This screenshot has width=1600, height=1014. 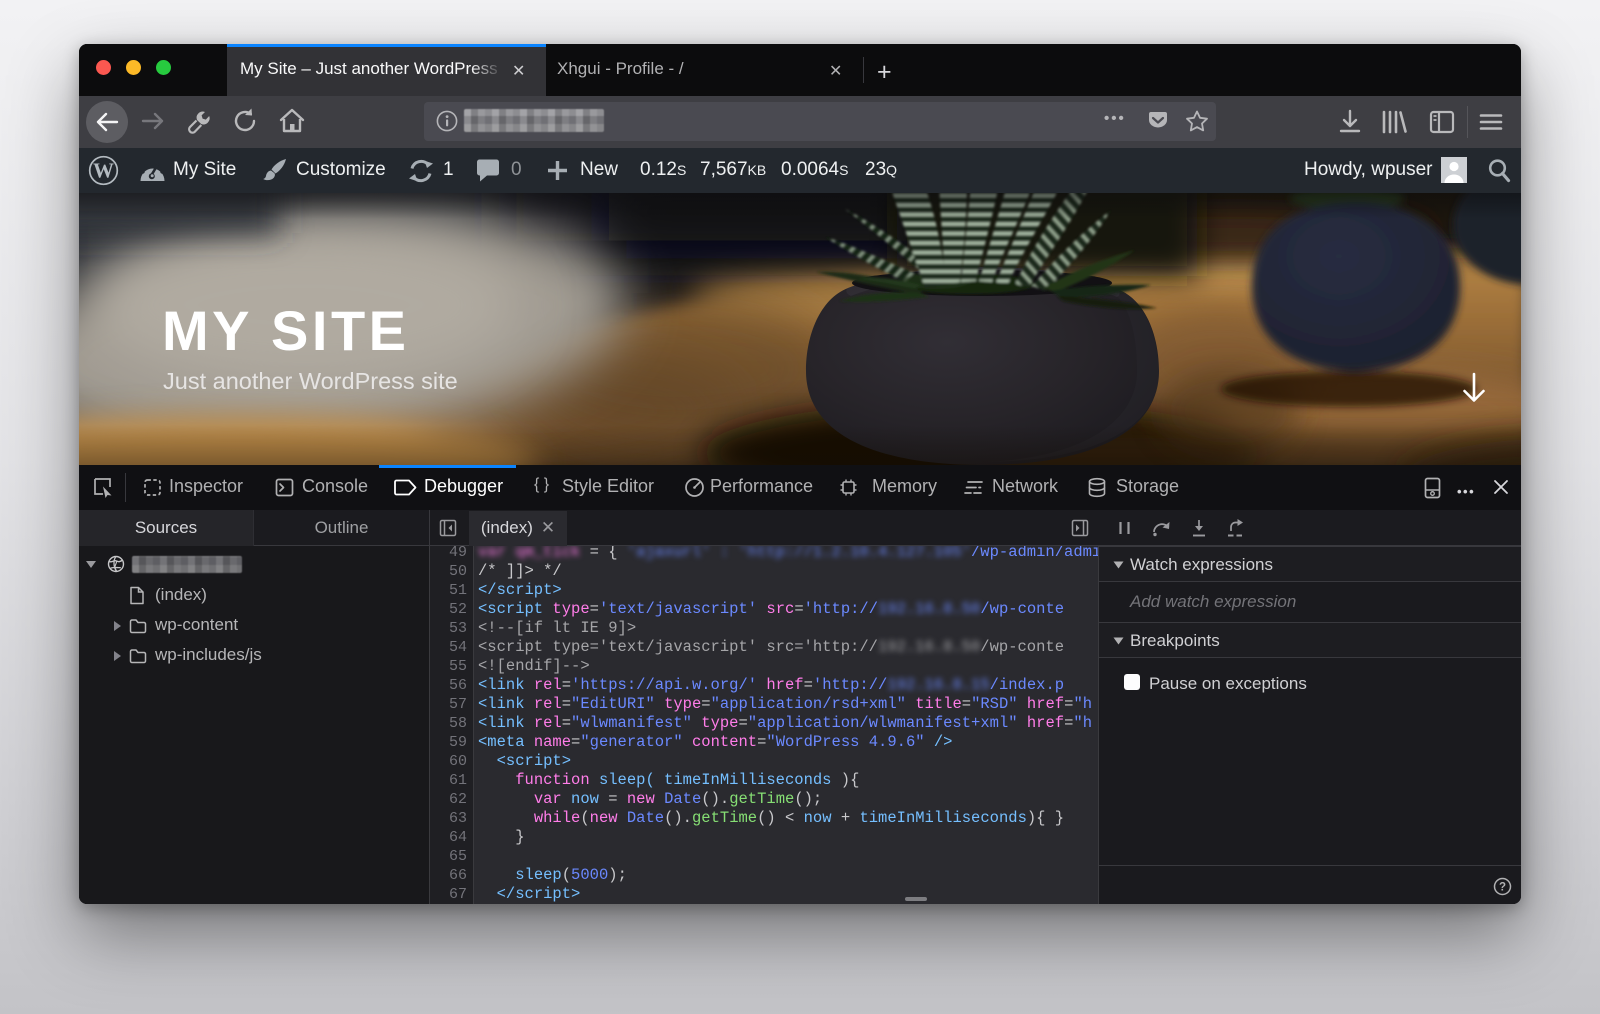 I want to click on svg-text: W, so click(x=103, y=171).